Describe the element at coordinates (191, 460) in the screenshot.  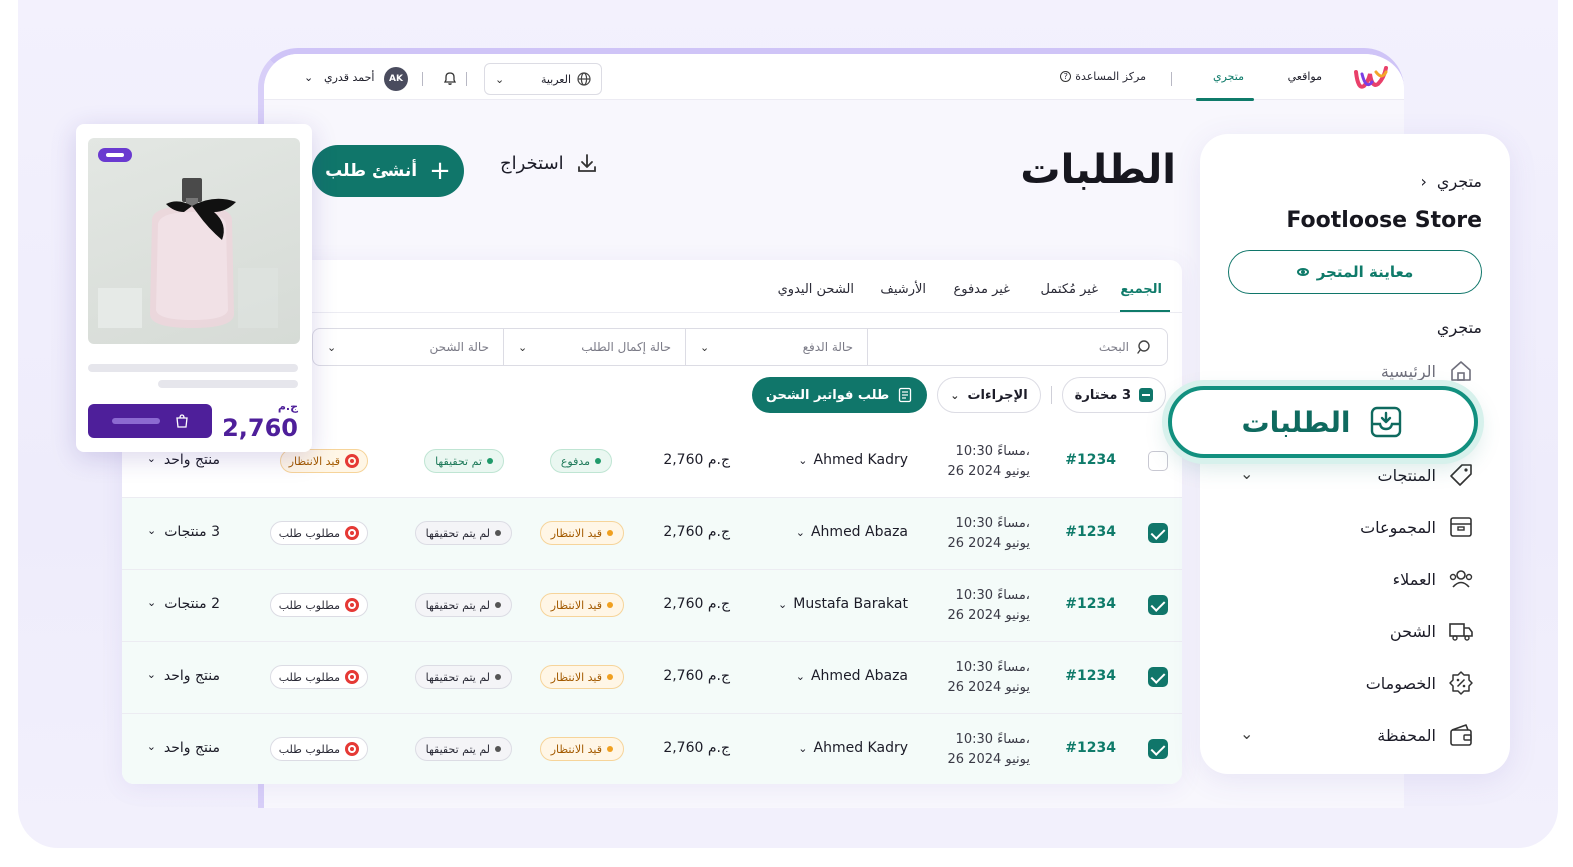
I see `items-count-label: منتج واحد` at that location.